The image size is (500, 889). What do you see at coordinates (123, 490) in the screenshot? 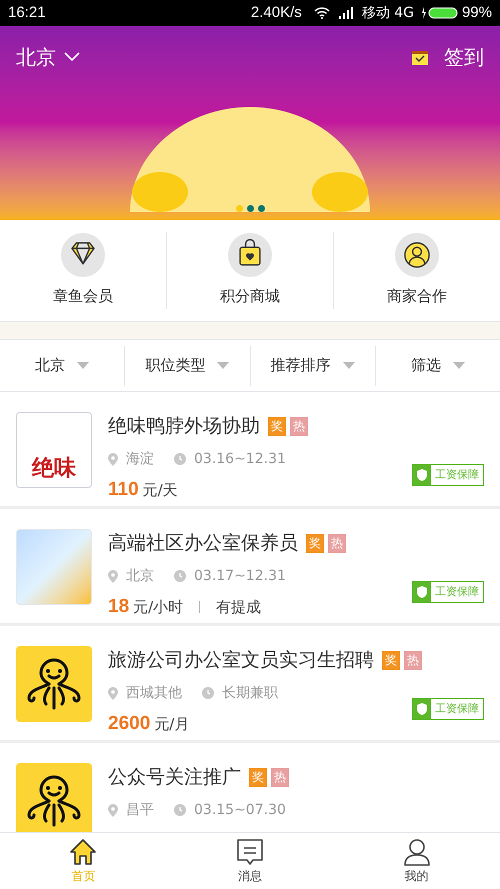
I see `job-salary: 110` at bounding box center [123, 490].